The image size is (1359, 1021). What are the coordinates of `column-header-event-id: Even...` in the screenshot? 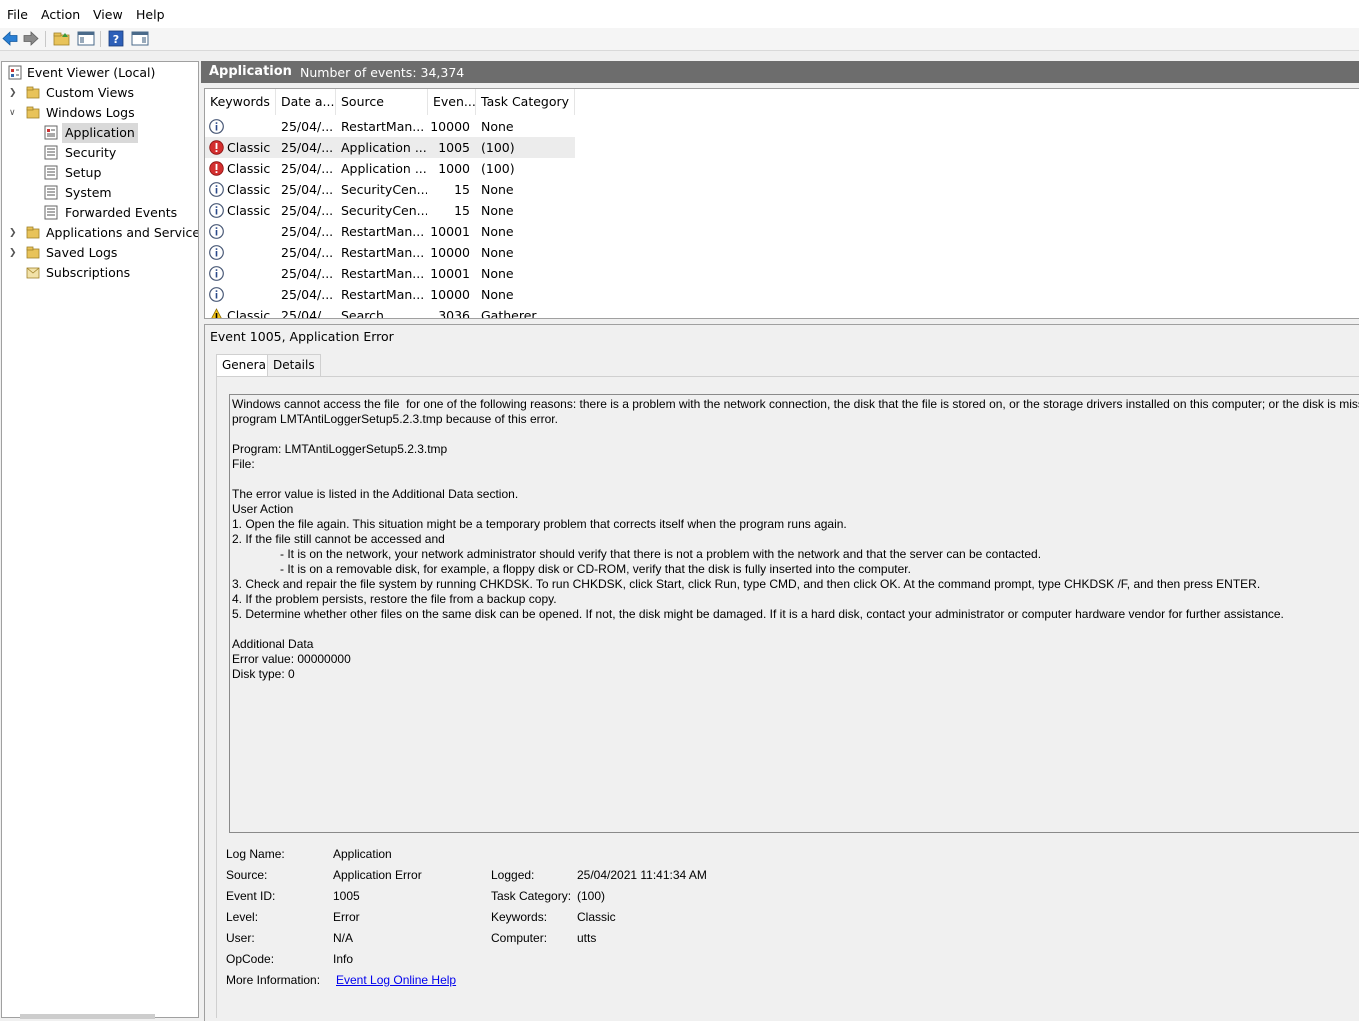 It's located at (452, 102).